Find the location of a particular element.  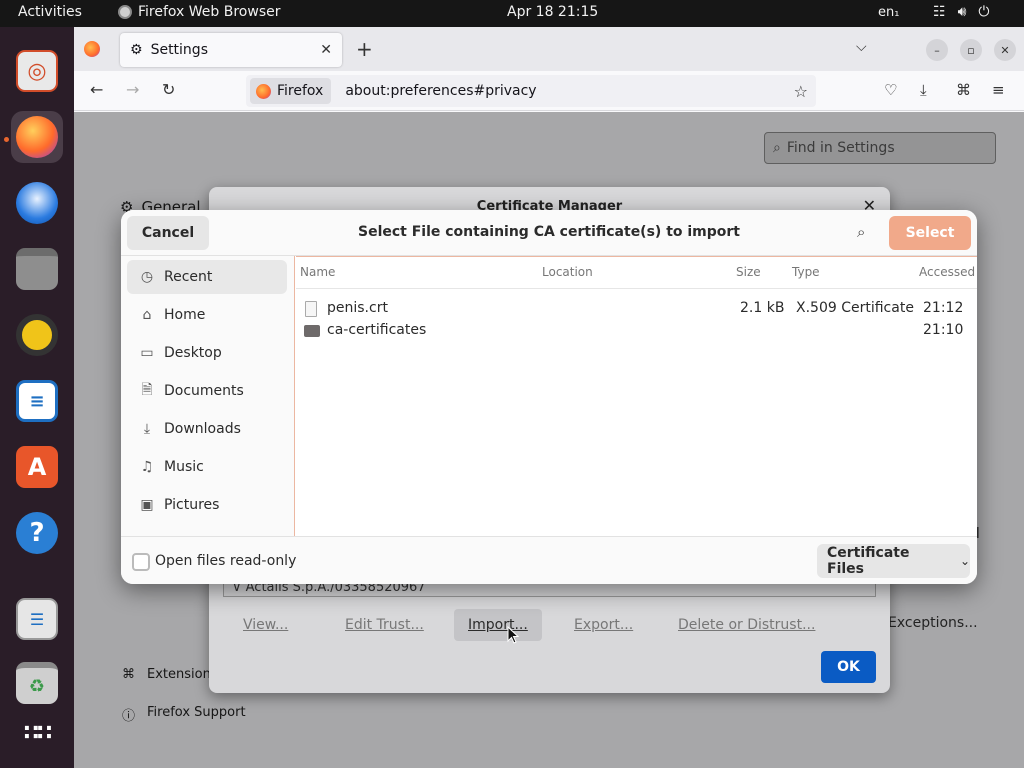

sidebar-item-desktop: ▭ Desktop is located at coordinates (207, 353).